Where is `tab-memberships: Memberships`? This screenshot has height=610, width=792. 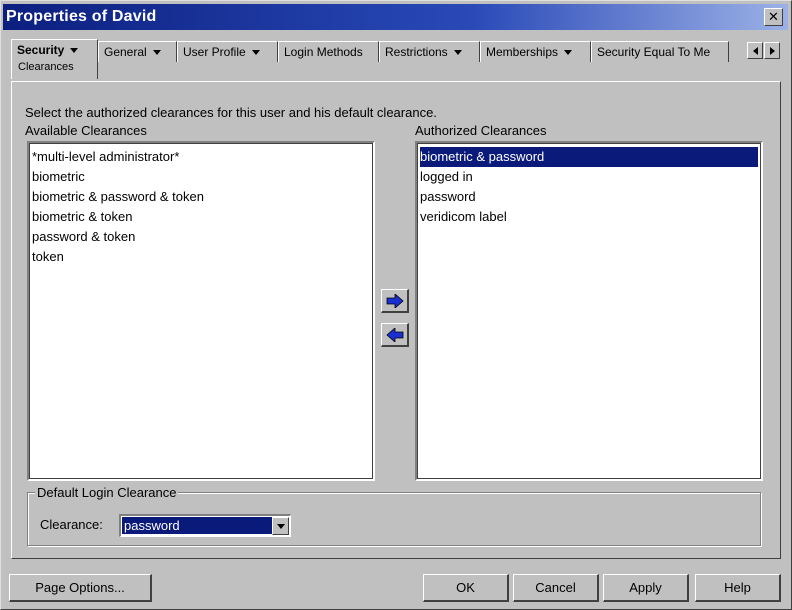
tab-memberships: Memberships is located at coordinates (535, 51).